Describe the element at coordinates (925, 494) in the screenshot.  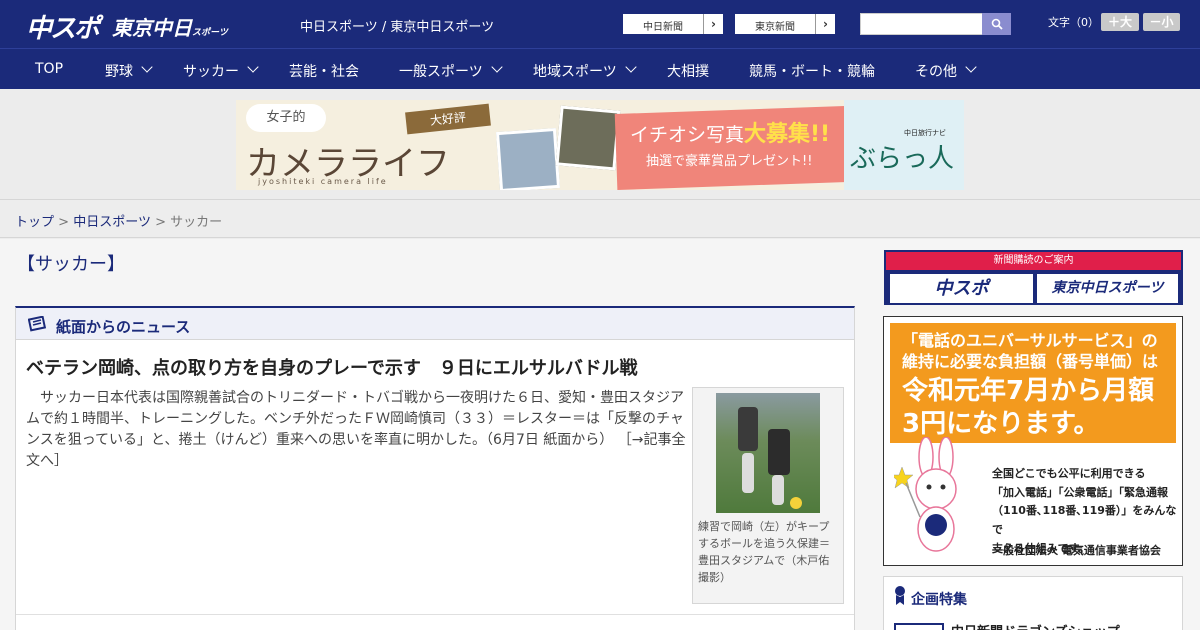
I see `bunny-mascot-icon` at that location.